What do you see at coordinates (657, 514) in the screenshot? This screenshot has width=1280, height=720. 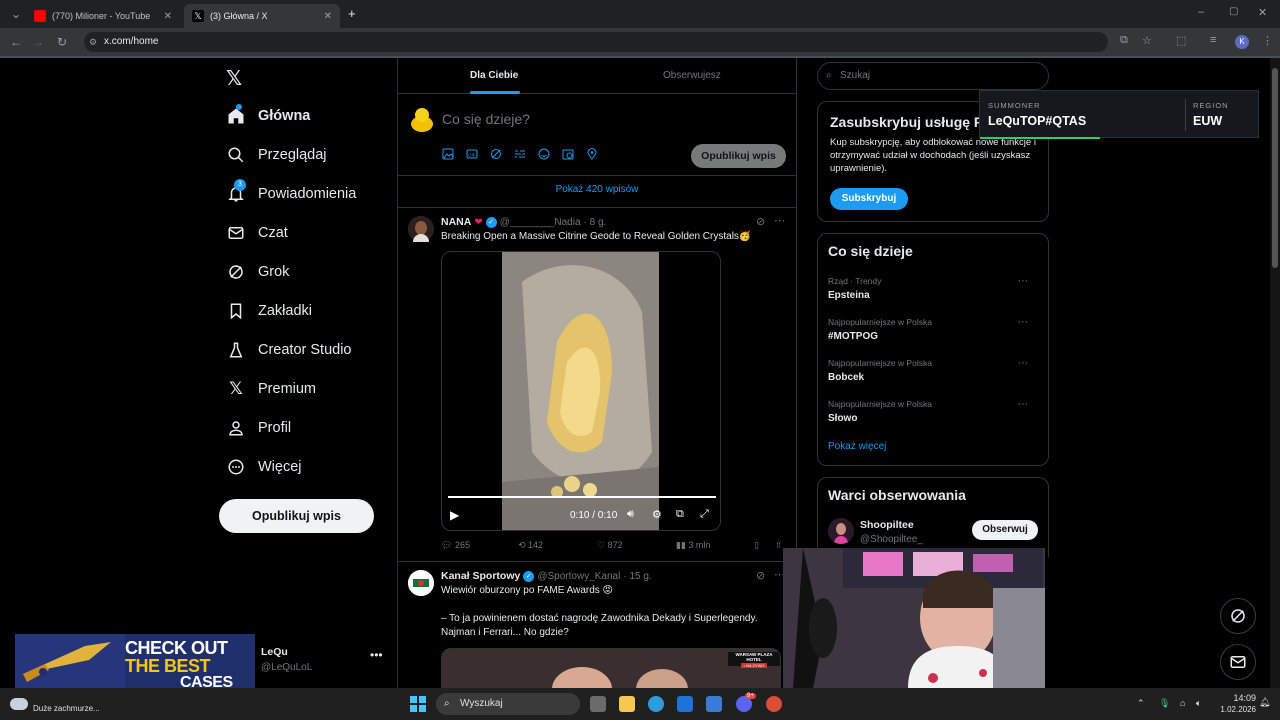 I see `settings-gear-icon: ⚙` at bounding box center [657, 514].